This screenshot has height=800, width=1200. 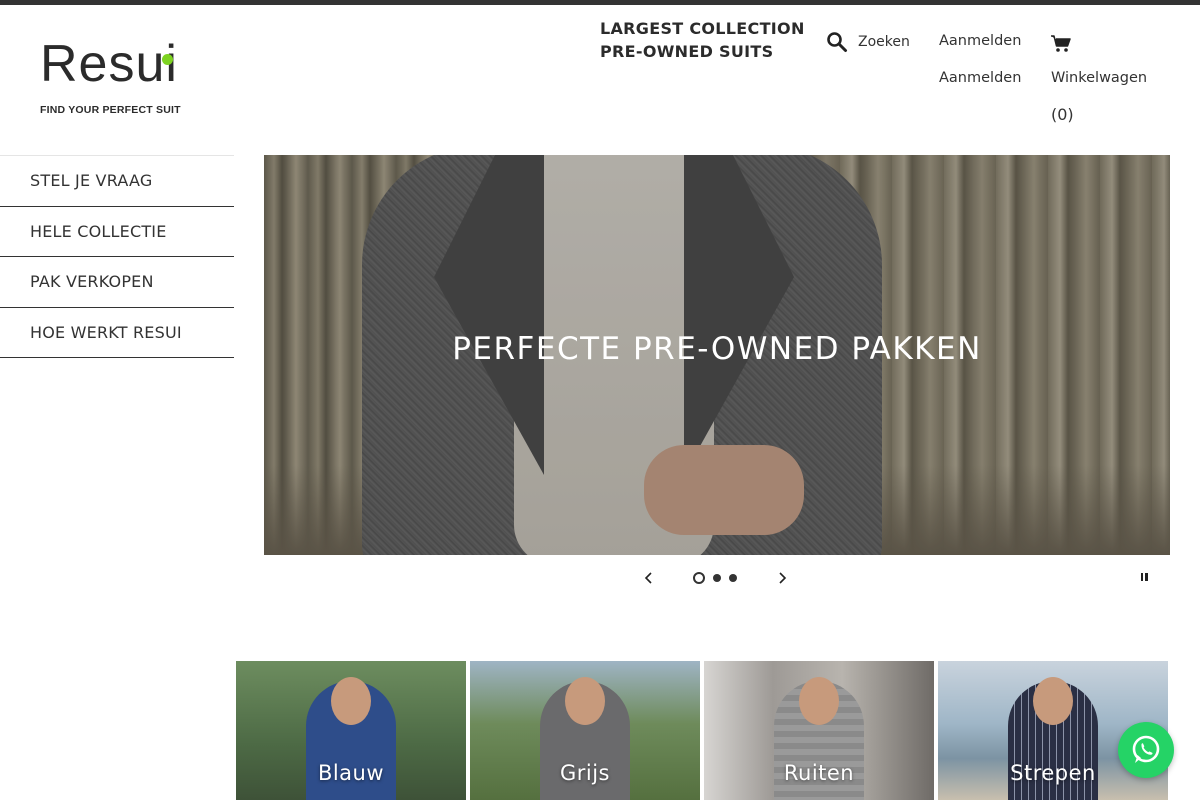 I want to click on collection-tile-ruiten: Ruiten, so click(x=819, y=730).